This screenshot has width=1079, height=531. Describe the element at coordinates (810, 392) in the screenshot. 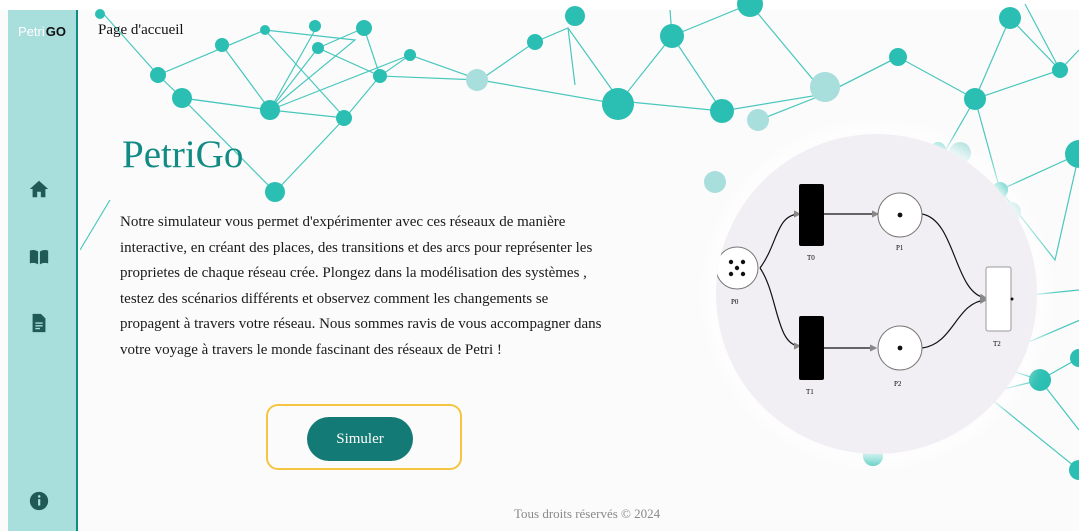

I see `t1-label: T1` at that location.